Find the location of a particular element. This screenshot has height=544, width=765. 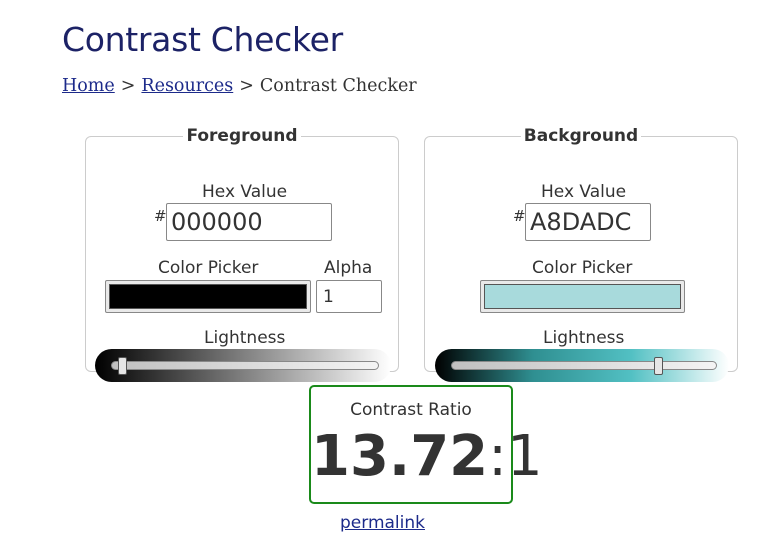

permalink-container: permalink is located at coordinates (382, 523).